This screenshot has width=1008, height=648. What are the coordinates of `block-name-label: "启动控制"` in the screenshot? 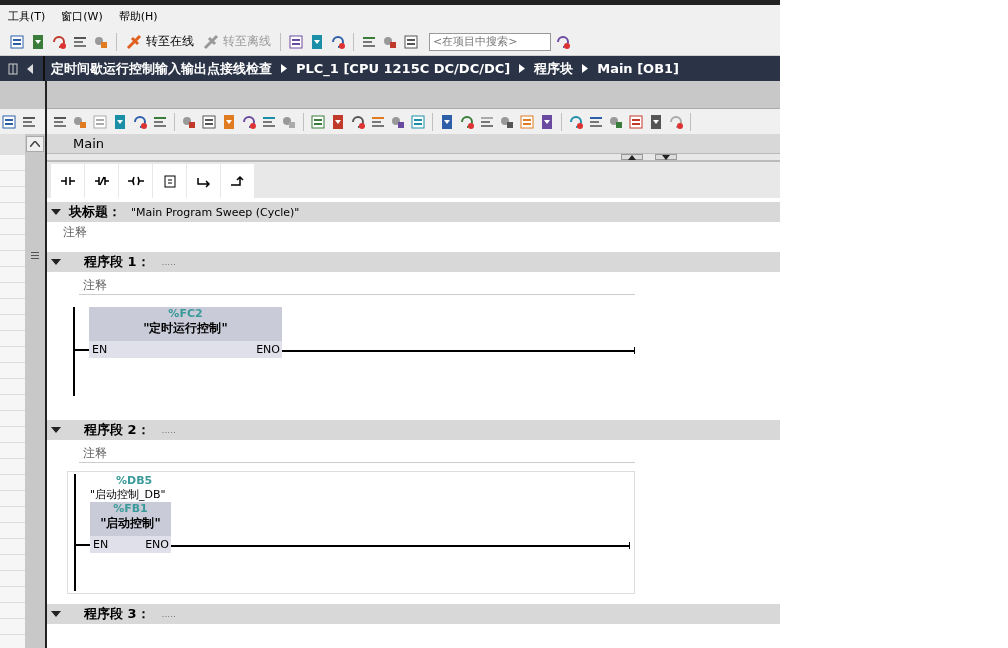 It's located at (130, 525).